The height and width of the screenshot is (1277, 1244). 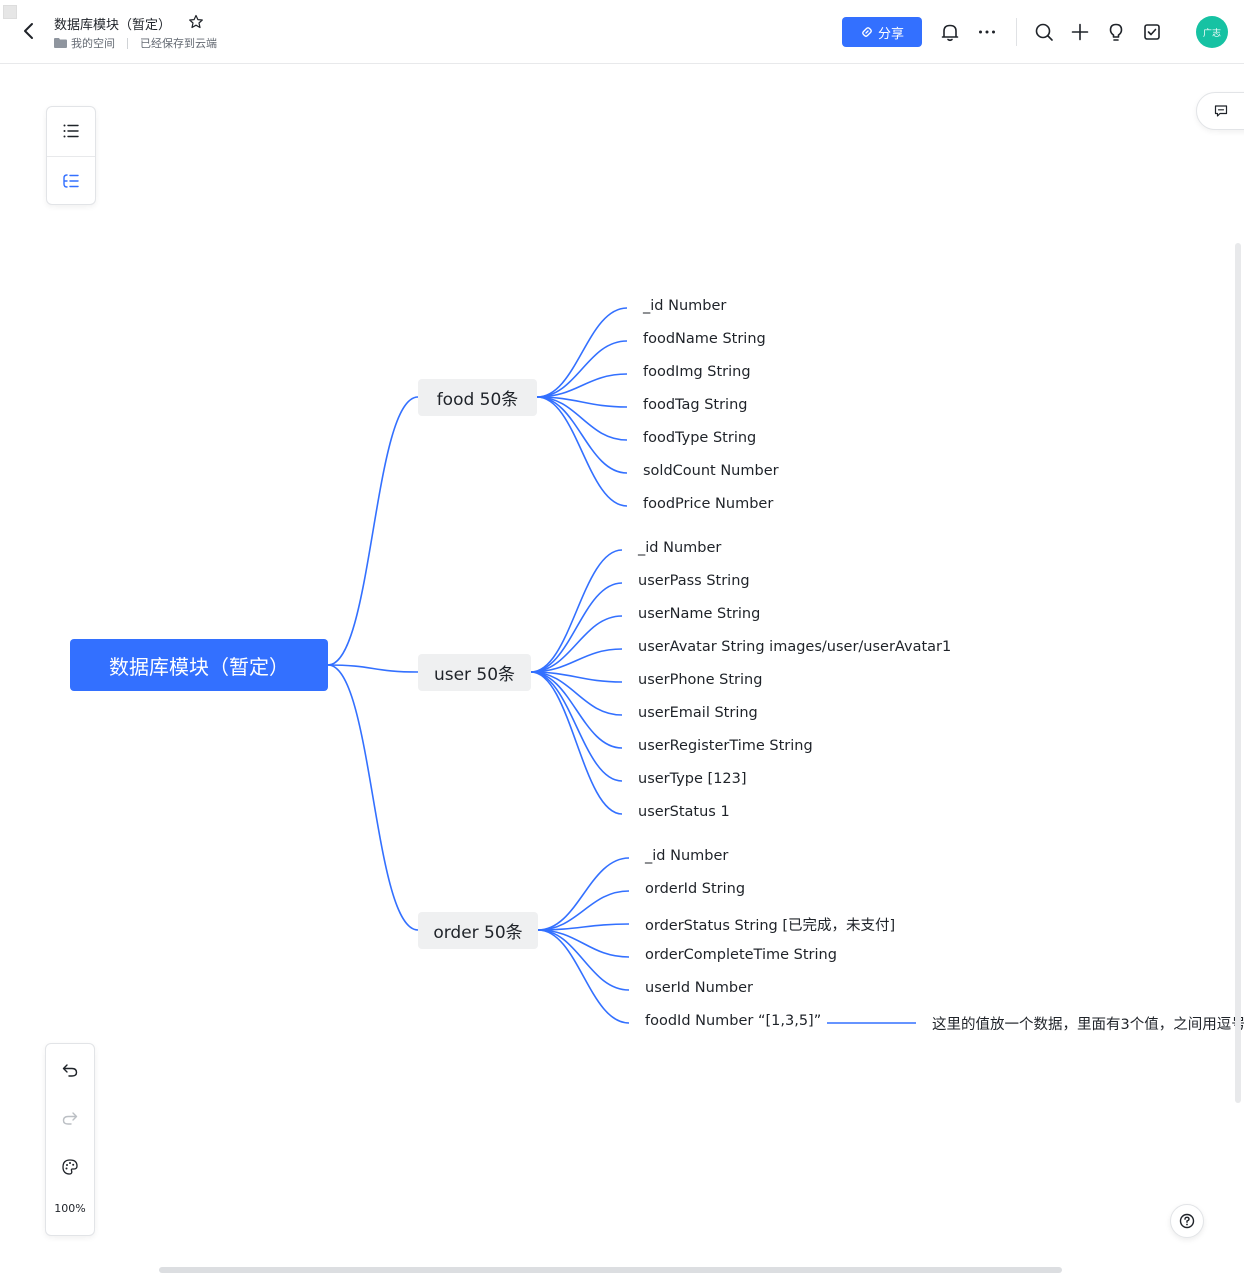 What do you see at coordinates (93, 43) in the screenshot?
I see `space-link: 我的空间` at bounding box center [93, 43].